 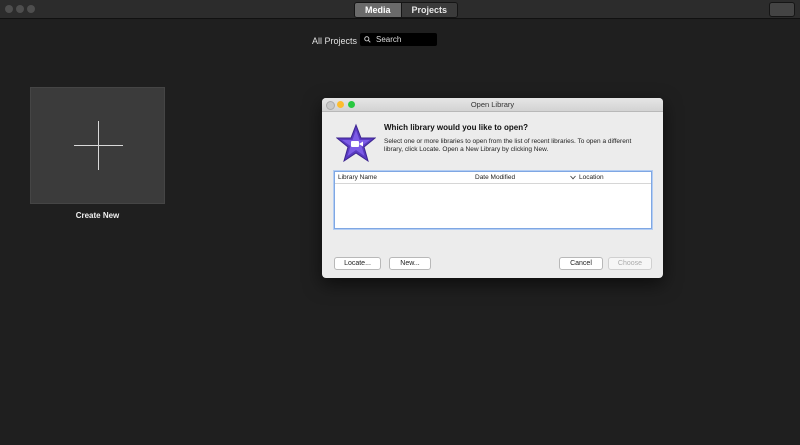 What do you see at coordinates (31, 9) in the screenshot?
I see `zoom-window-icon` at bounding box center [31, 9].